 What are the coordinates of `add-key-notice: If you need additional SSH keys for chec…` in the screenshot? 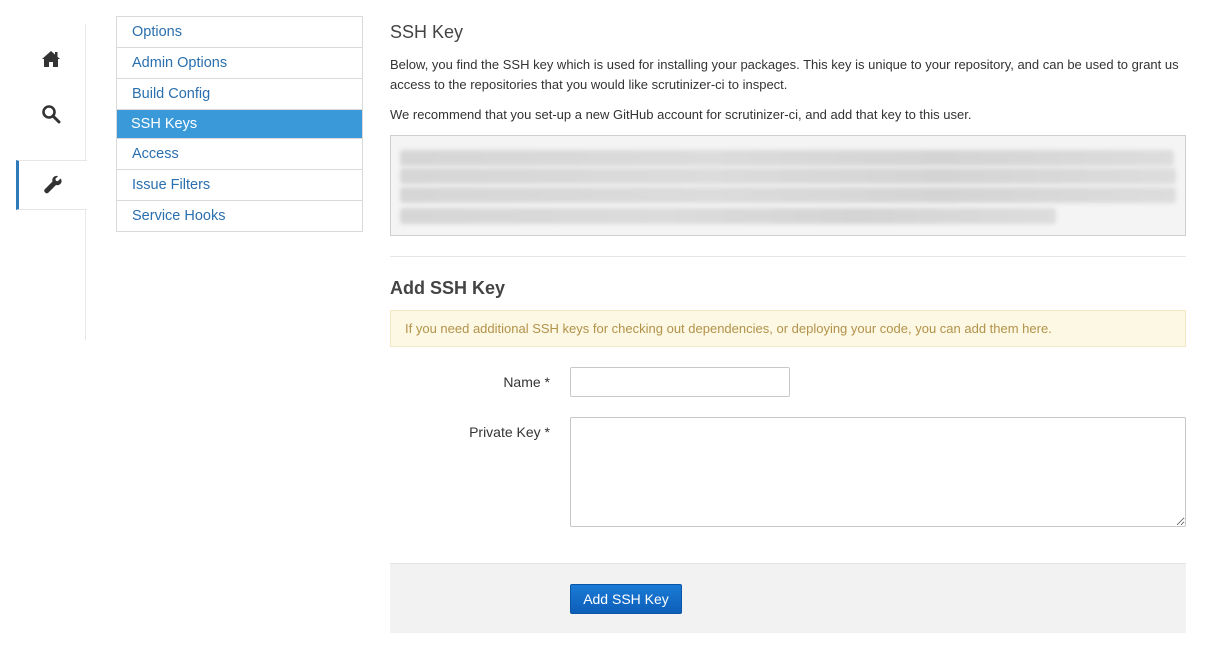 It's located at (788, 328).